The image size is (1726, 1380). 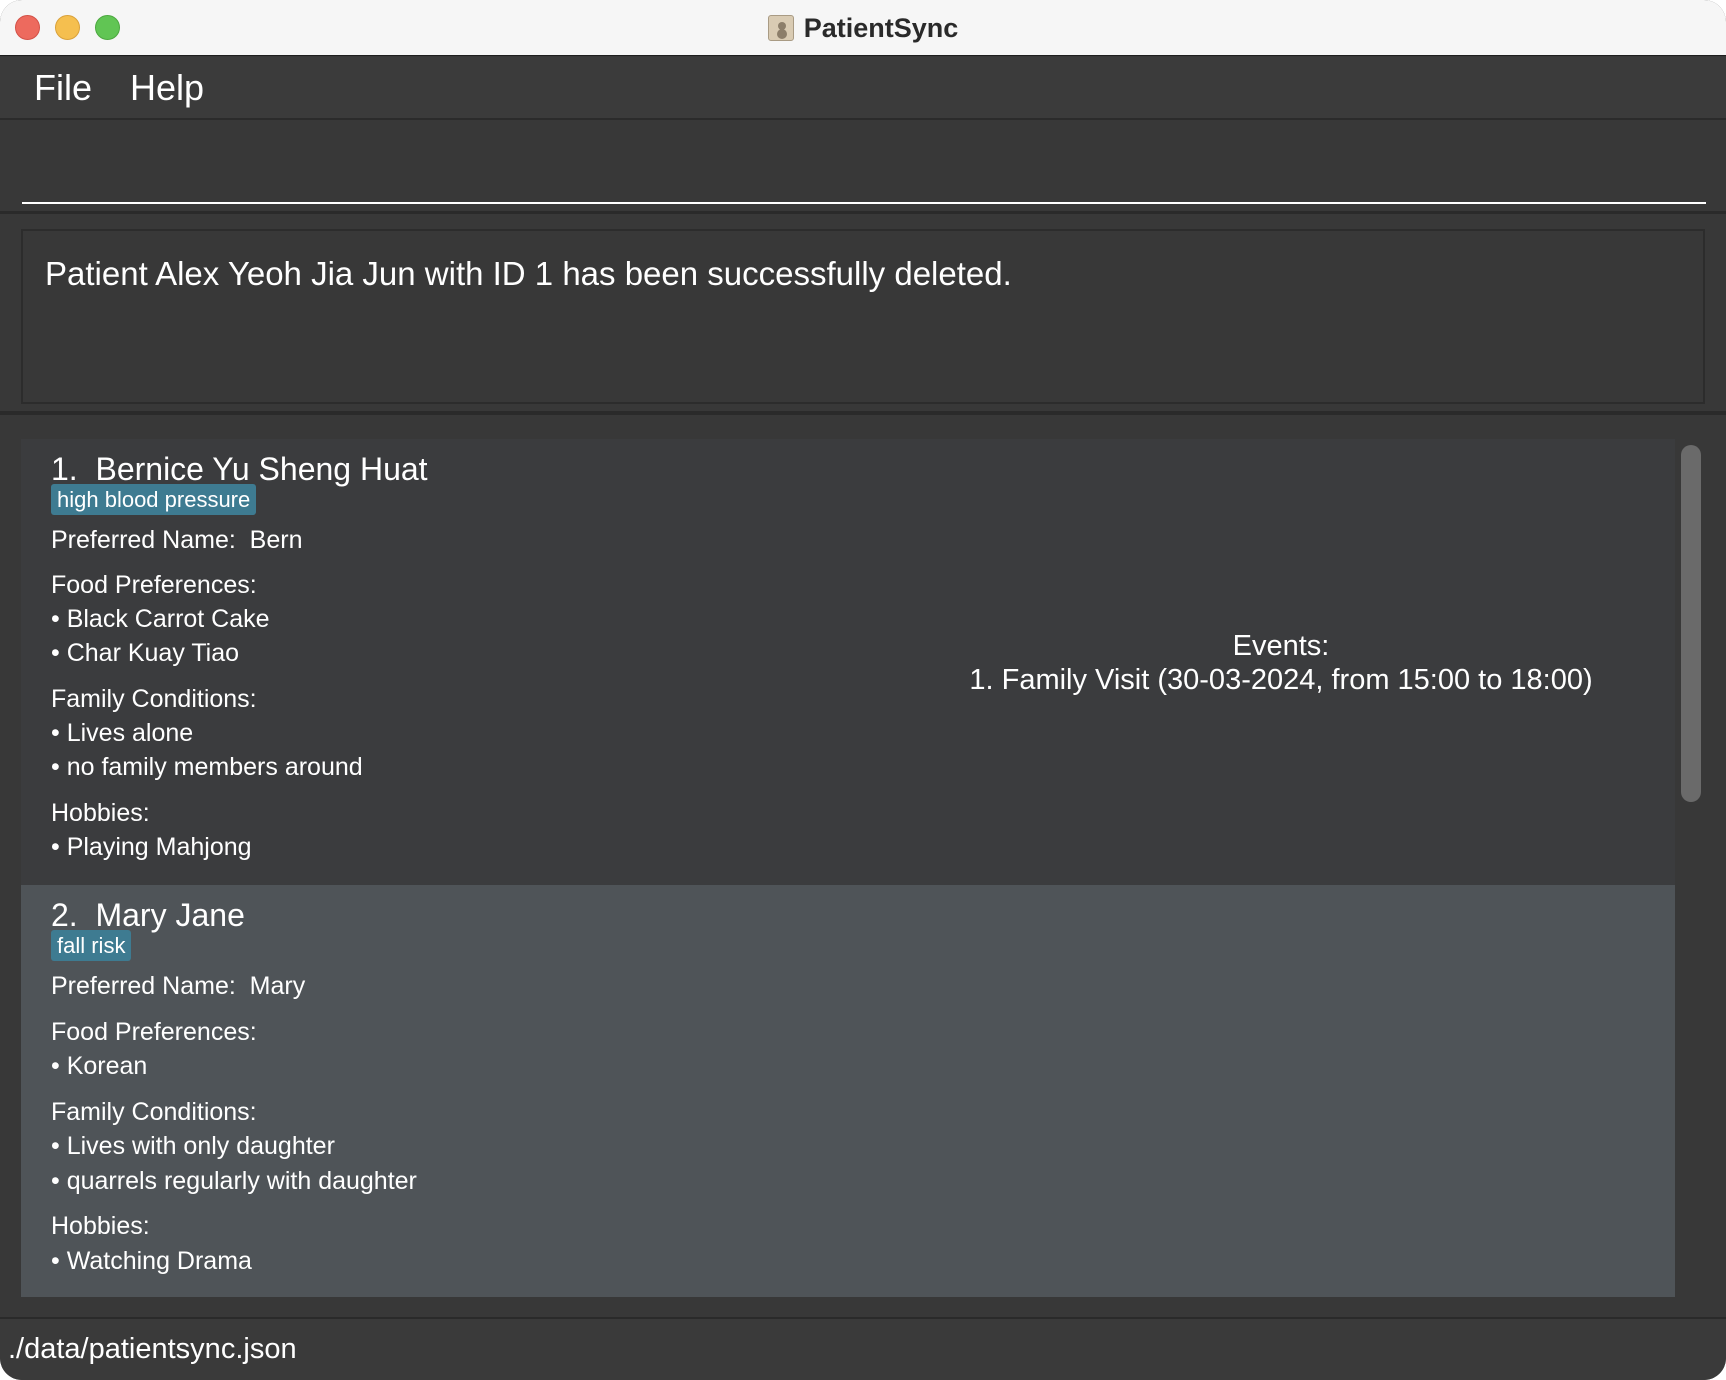 I want to click on food-item: Korean, so click(x=99, y=1066).